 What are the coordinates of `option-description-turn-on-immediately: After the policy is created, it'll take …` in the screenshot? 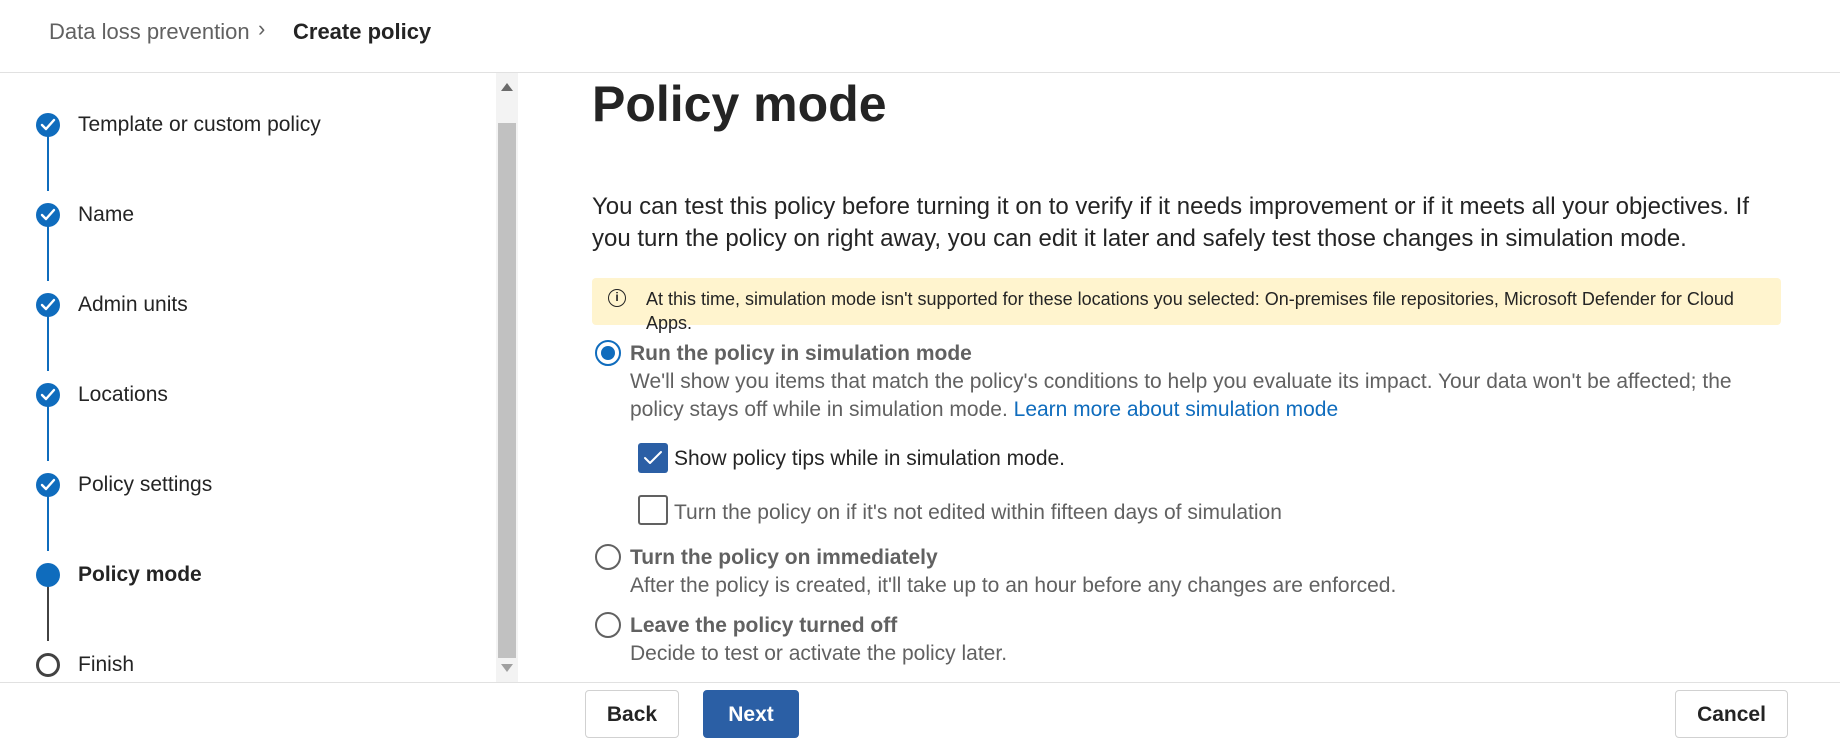 It's located at (1013, 585).